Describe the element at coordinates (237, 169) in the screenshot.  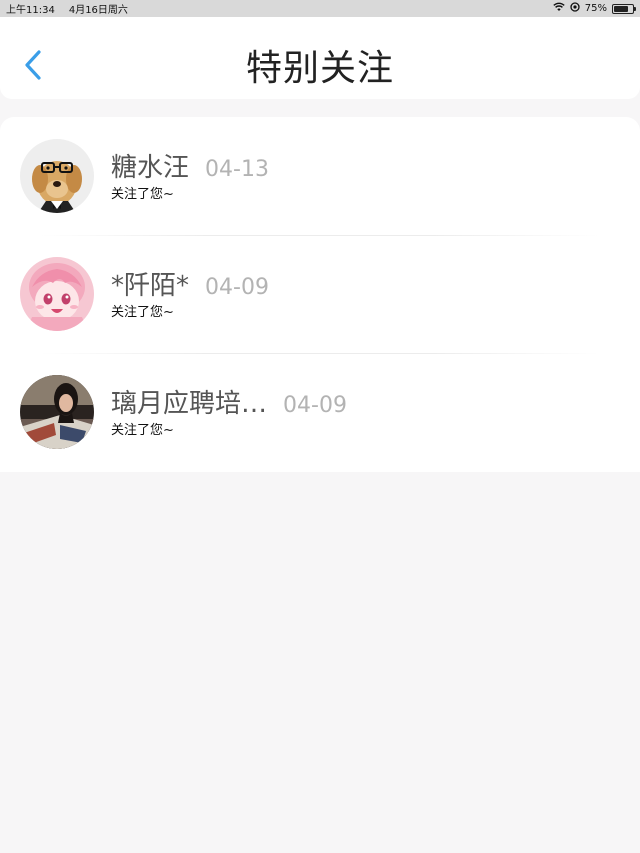
I see `item-date: 04-13` at that location.